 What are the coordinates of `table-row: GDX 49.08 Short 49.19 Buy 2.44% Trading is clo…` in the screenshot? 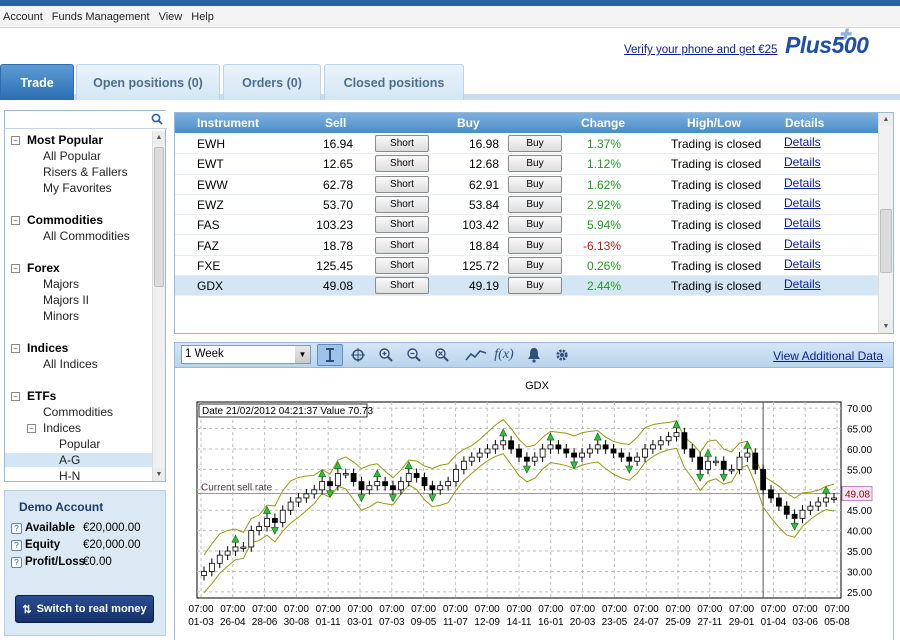 It's located at (527, 286).